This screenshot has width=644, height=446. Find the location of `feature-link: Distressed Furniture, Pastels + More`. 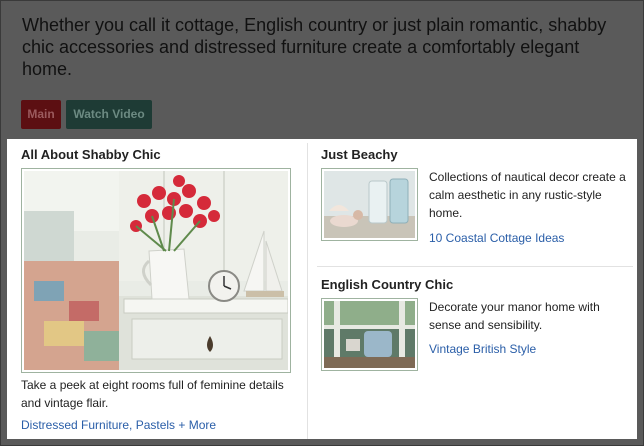

feature-link: Distressed Furniture, Pastels + More is located at coordinates (118, 425).